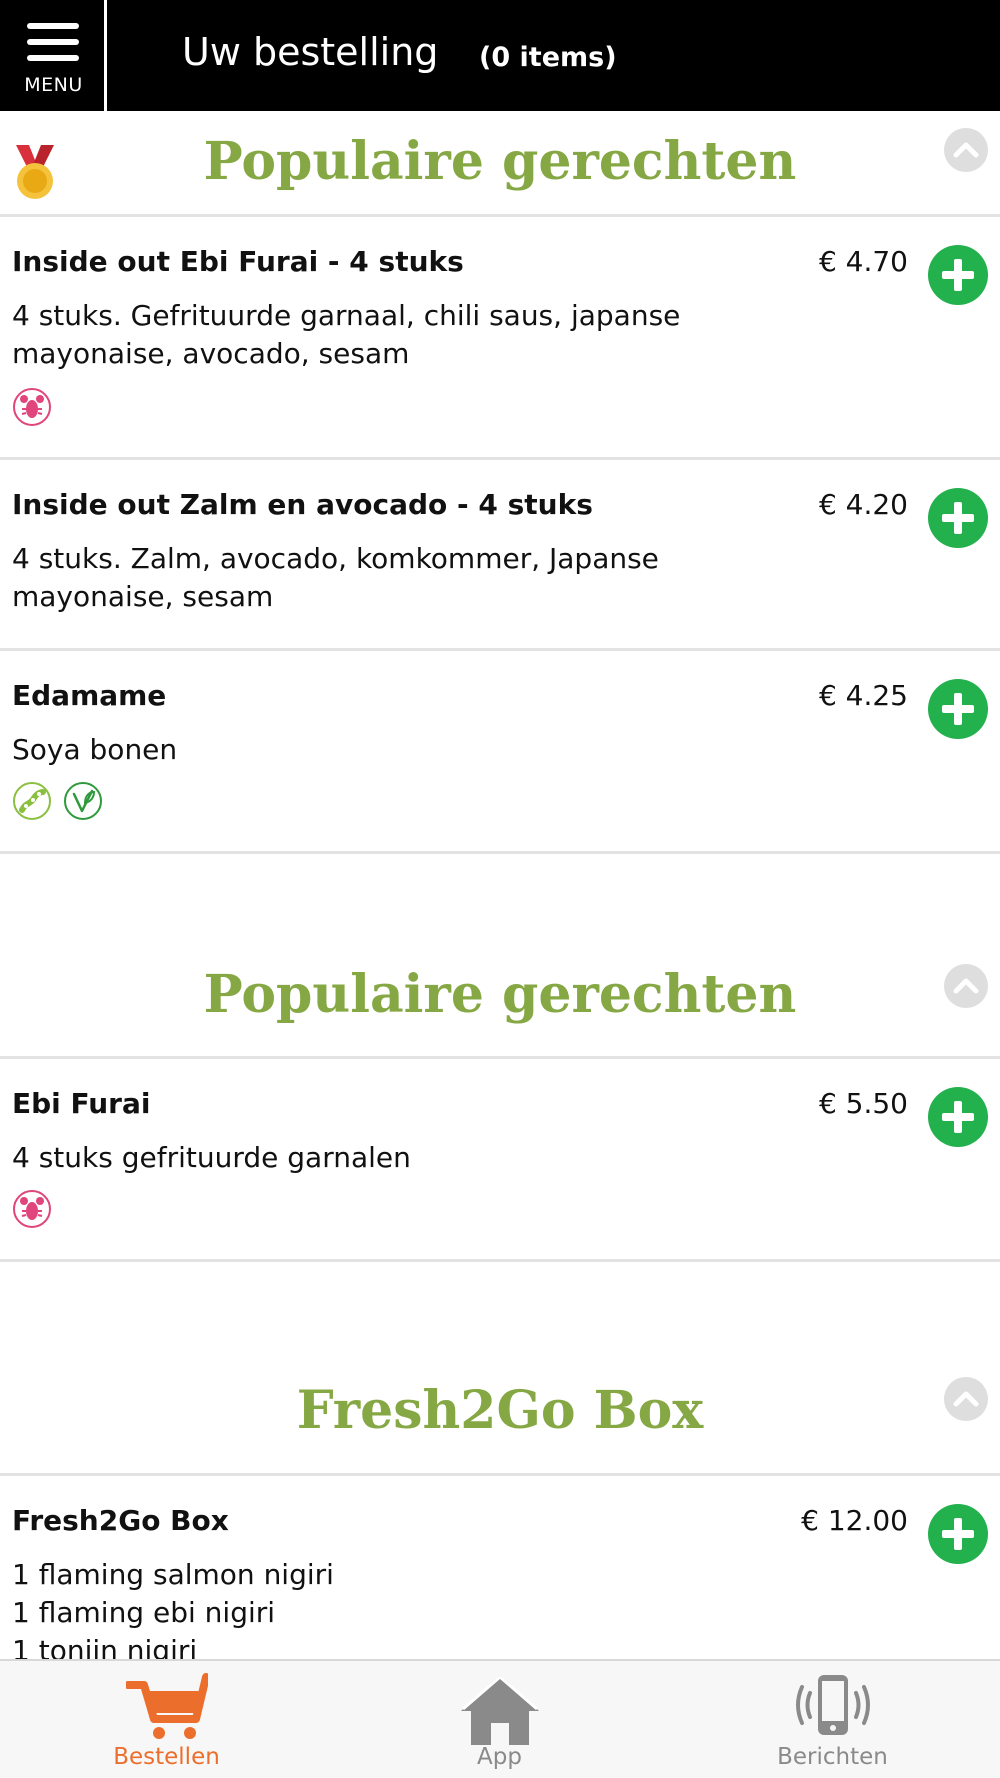 The width and height of the screenshot is (1000, 1778). What do you see at coordinates (863, 1103) in the screenshot?
I see `item-price: € 5.50` at bounding box center [863, 1103].